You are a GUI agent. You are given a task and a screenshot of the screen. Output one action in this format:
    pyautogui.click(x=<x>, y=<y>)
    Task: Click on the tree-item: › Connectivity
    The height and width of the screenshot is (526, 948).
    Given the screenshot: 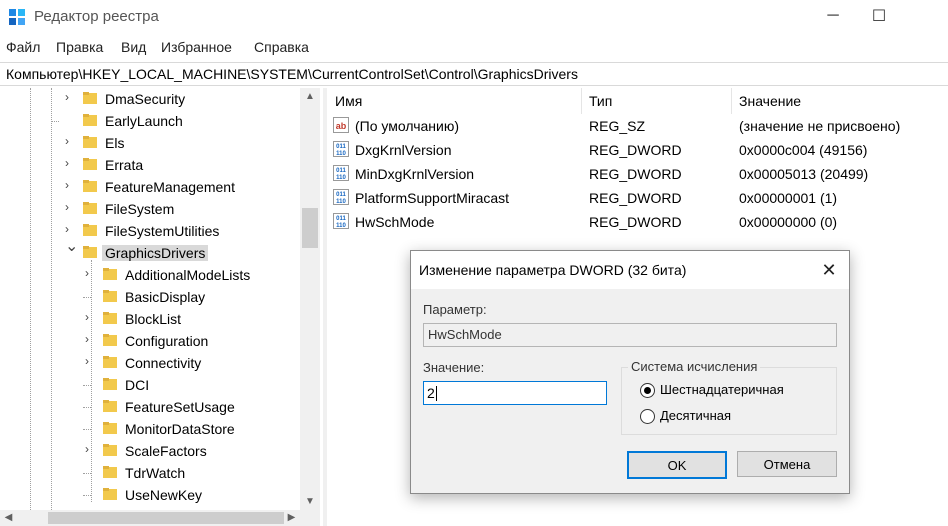 What is the action you would take?
    pyautogui.click(x=150, y=363)
    